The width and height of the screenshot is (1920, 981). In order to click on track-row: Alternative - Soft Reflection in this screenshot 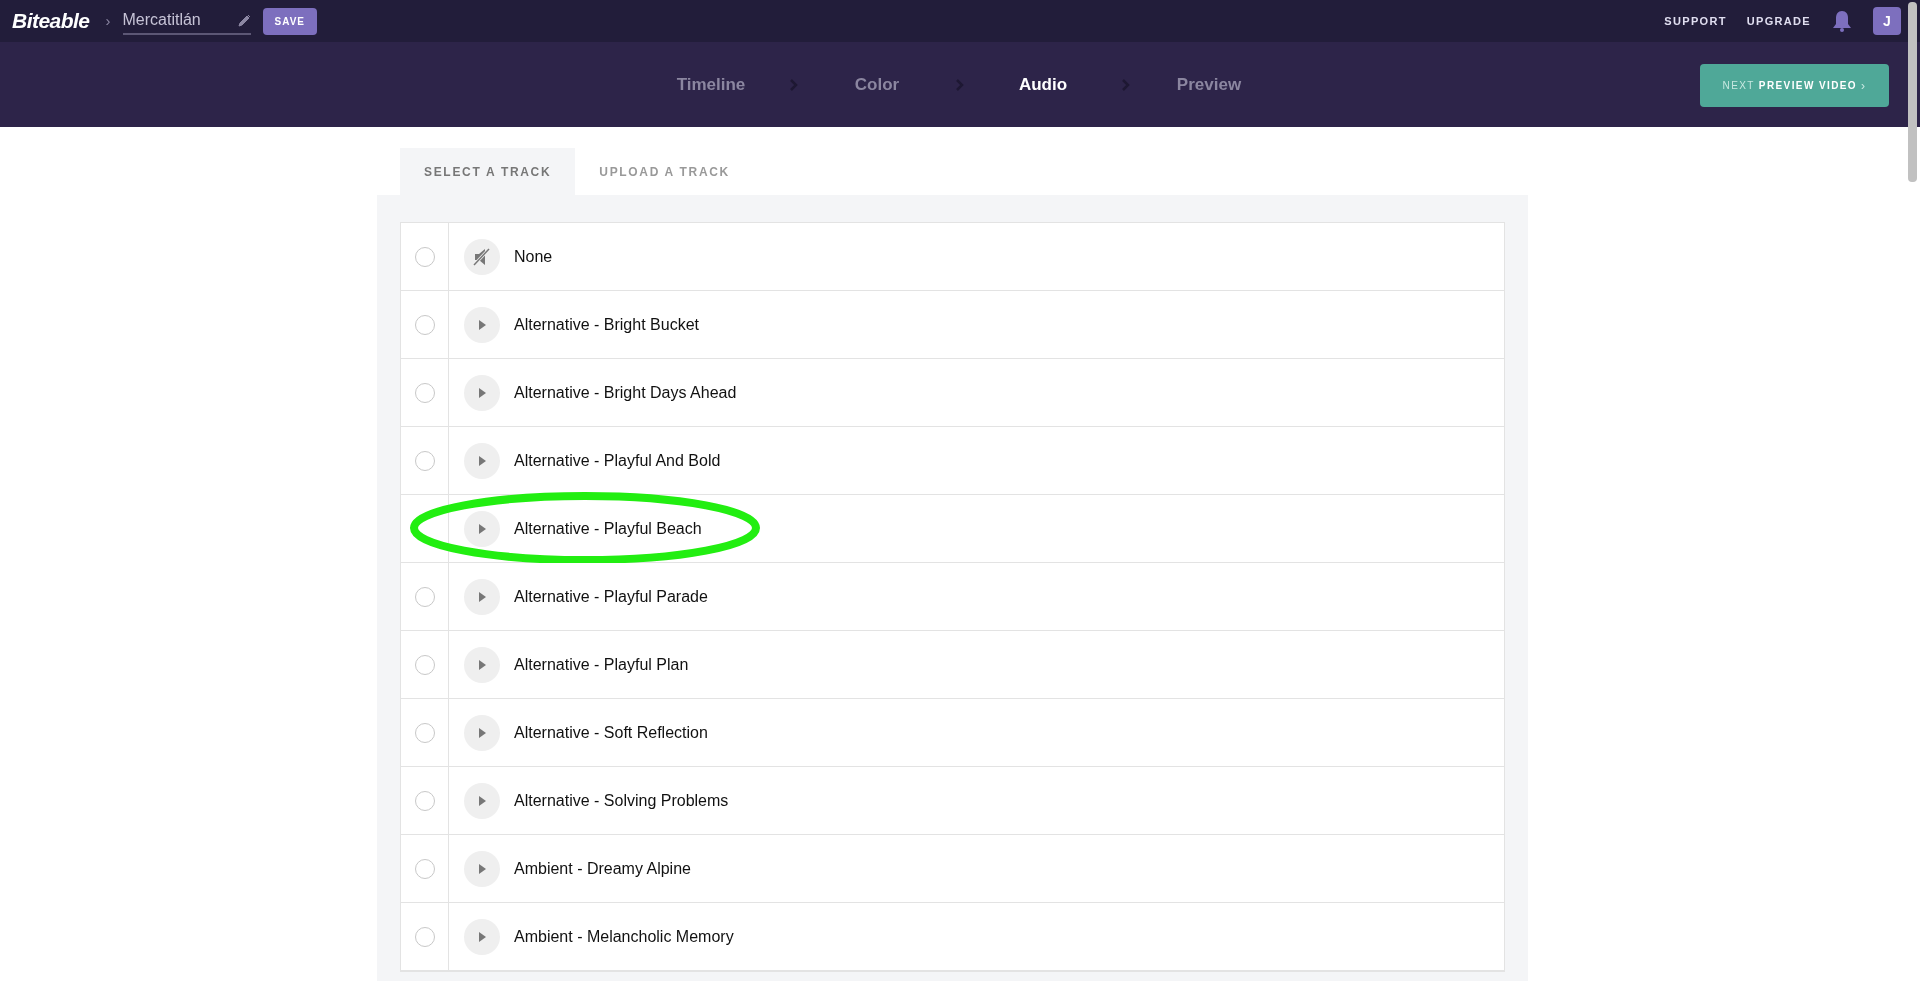, I will do `click(952, 733)`.